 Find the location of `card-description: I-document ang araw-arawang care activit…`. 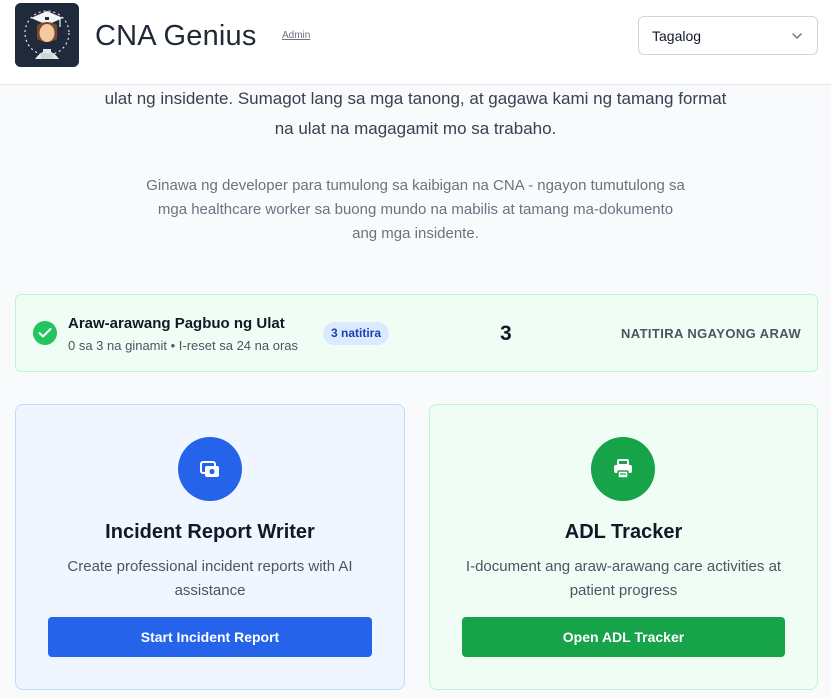

card-description: I-document ang araw-arawang care activit… is located at coordinates (623, 578).